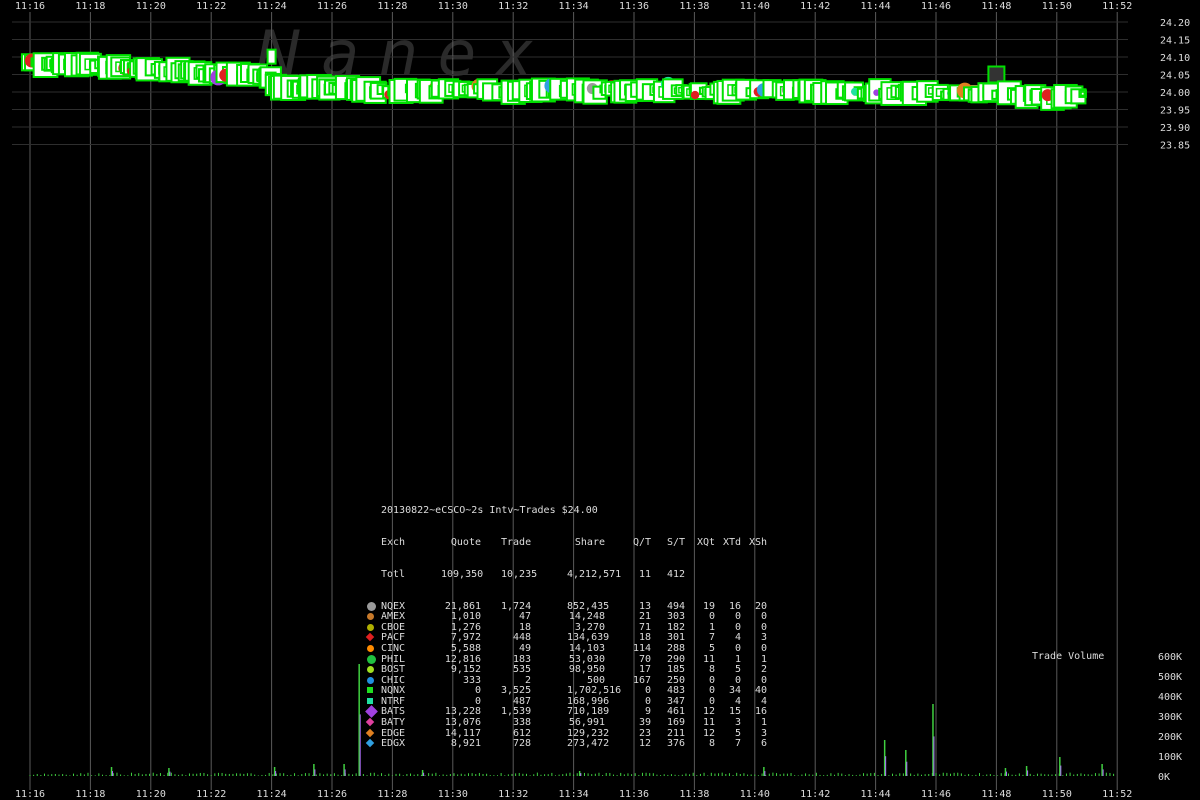  I want to click on x-tick-label-top: 11:18, so click(90, 6).